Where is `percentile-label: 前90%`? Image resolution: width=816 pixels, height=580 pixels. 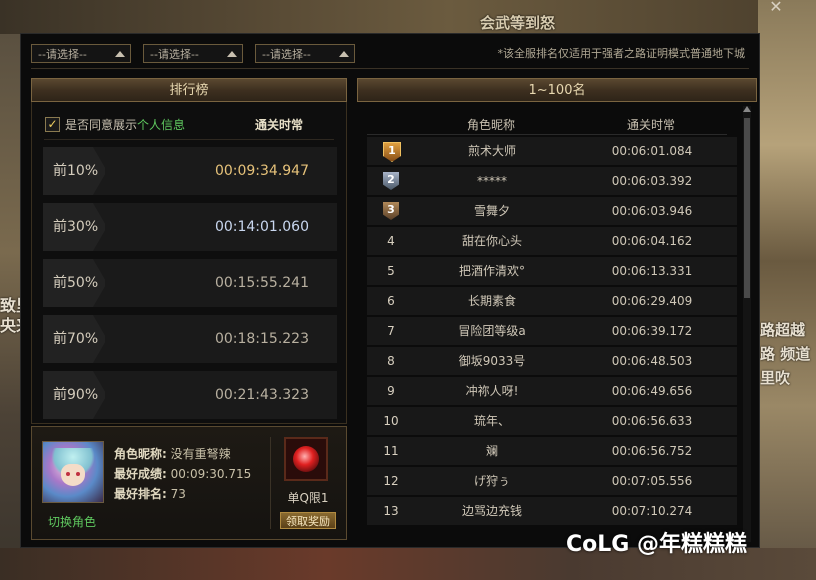 percentile-label: 前90% is located at coordinates (76, 395).